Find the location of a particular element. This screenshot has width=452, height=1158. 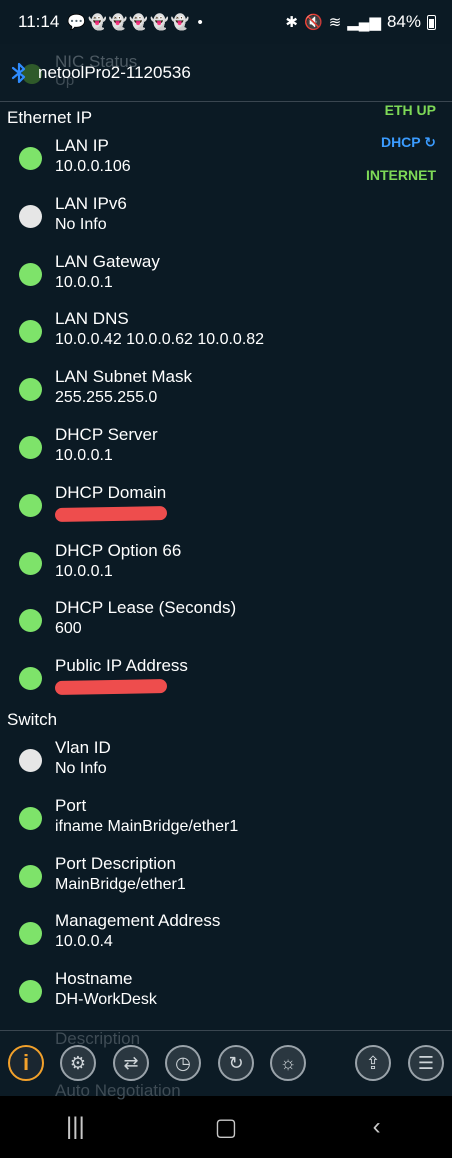

system-status-bar: 11:14 💬👻👻👻👻👻 • ✱ 🔇 ≋ ▂▄▆ 84% is located at coordinates (226, 22).